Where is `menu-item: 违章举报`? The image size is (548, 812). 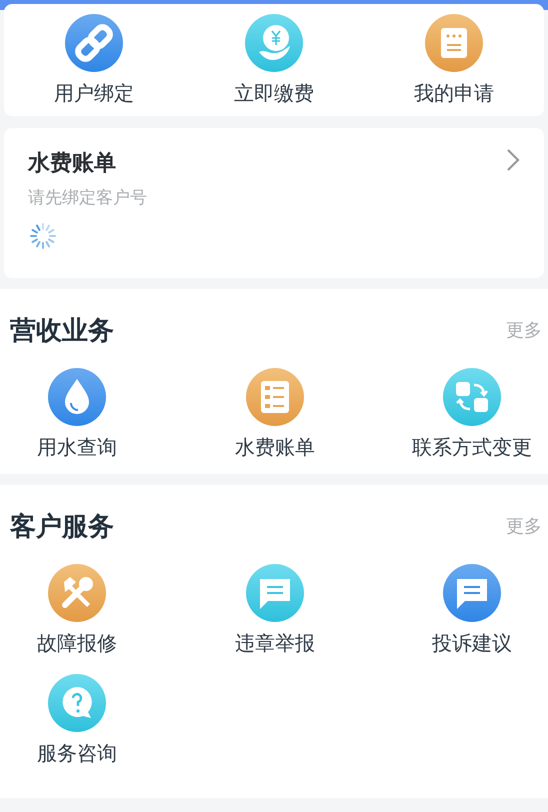
menu-item: 违章举报 is located at coordinates (275, 611).